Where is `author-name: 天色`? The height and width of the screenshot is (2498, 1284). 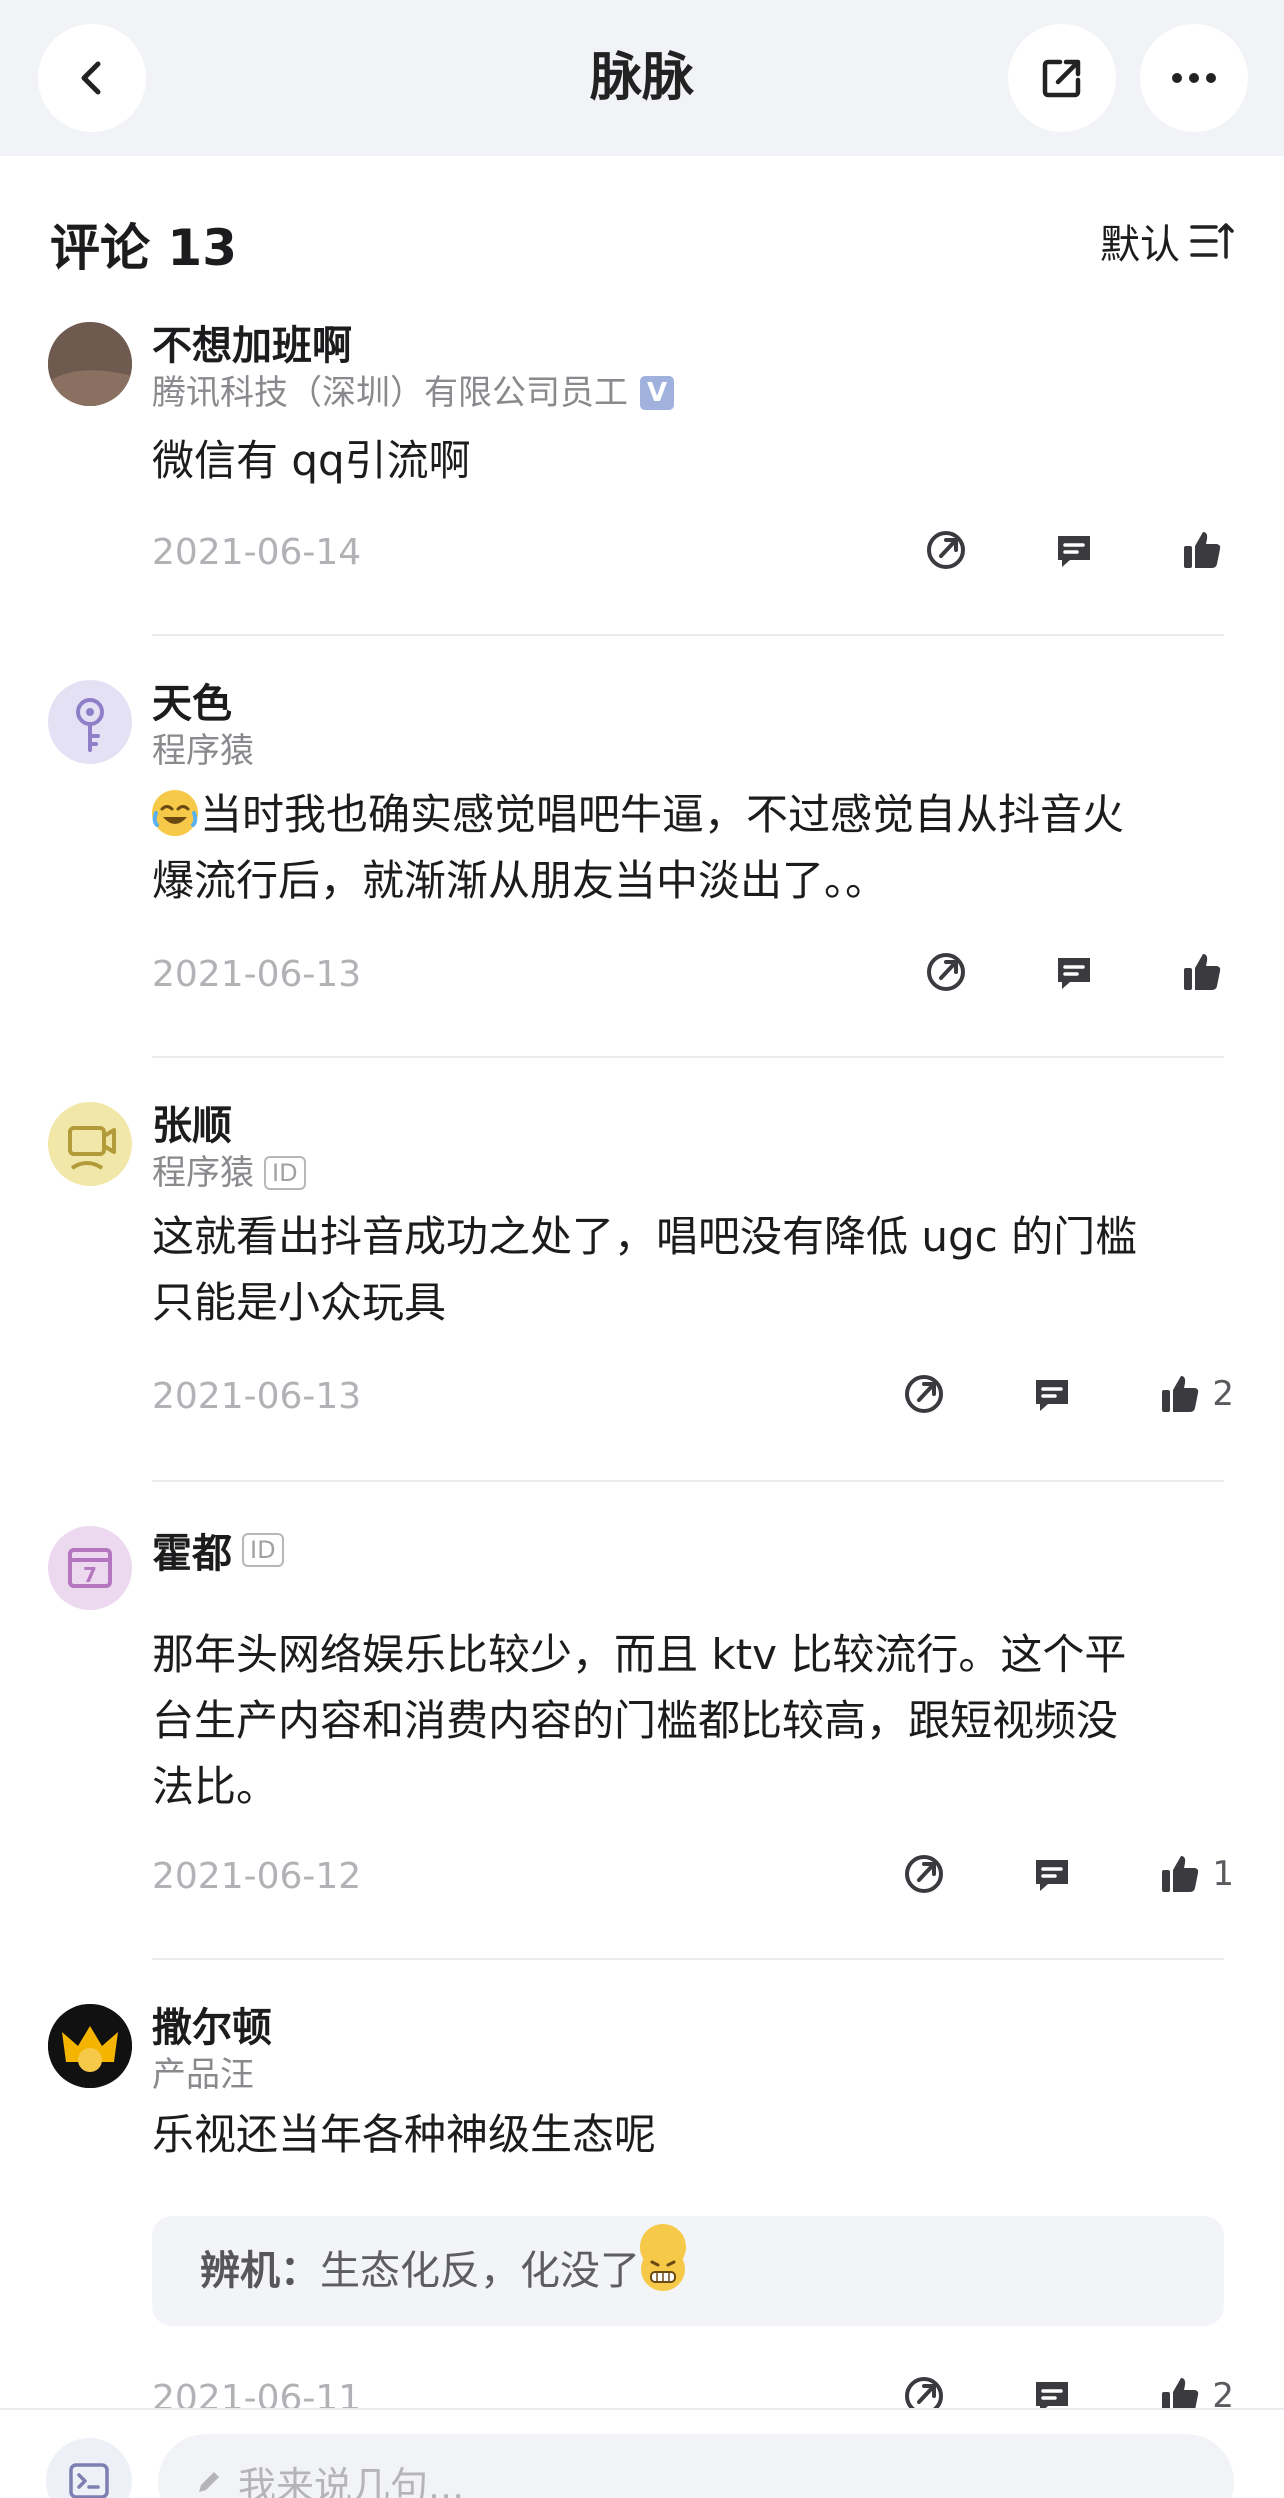 author-name: 天色 is located at coordinates (192, 704).